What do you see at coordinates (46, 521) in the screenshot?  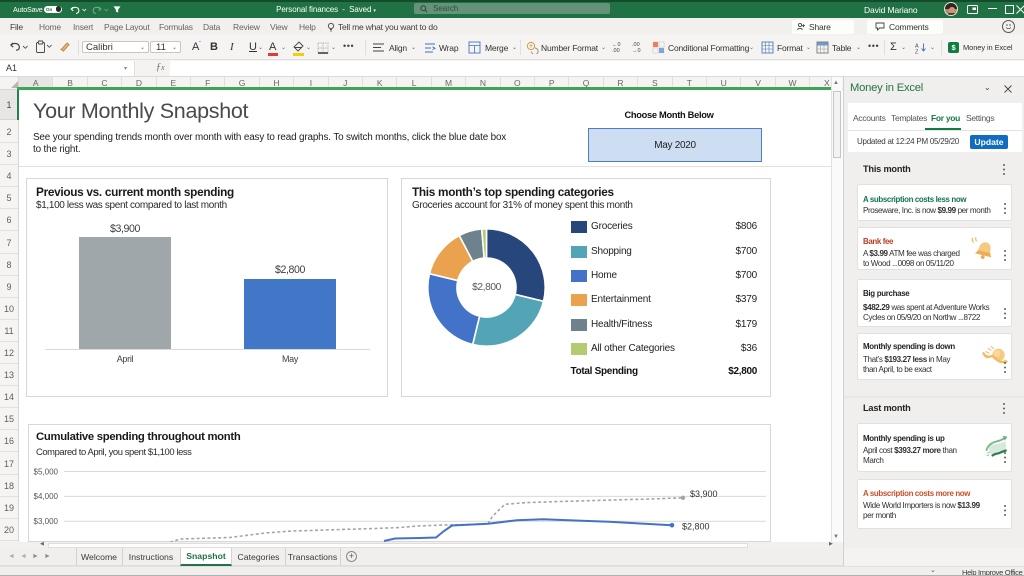 I see `svg-text: $3,000` at bounding box center [46, 521].